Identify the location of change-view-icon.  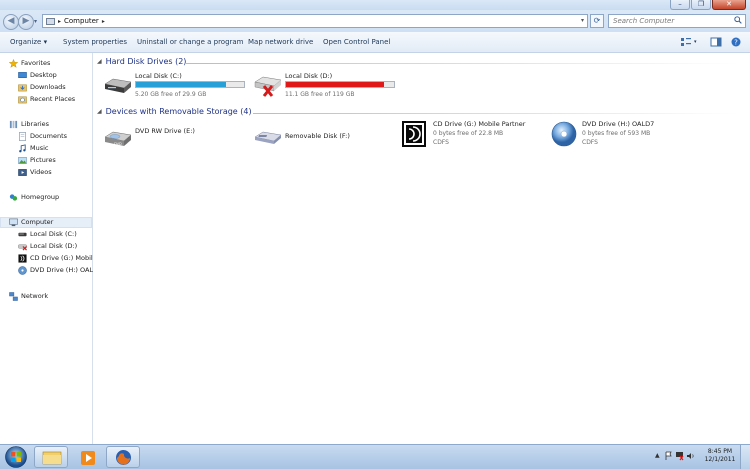
(686, 42).